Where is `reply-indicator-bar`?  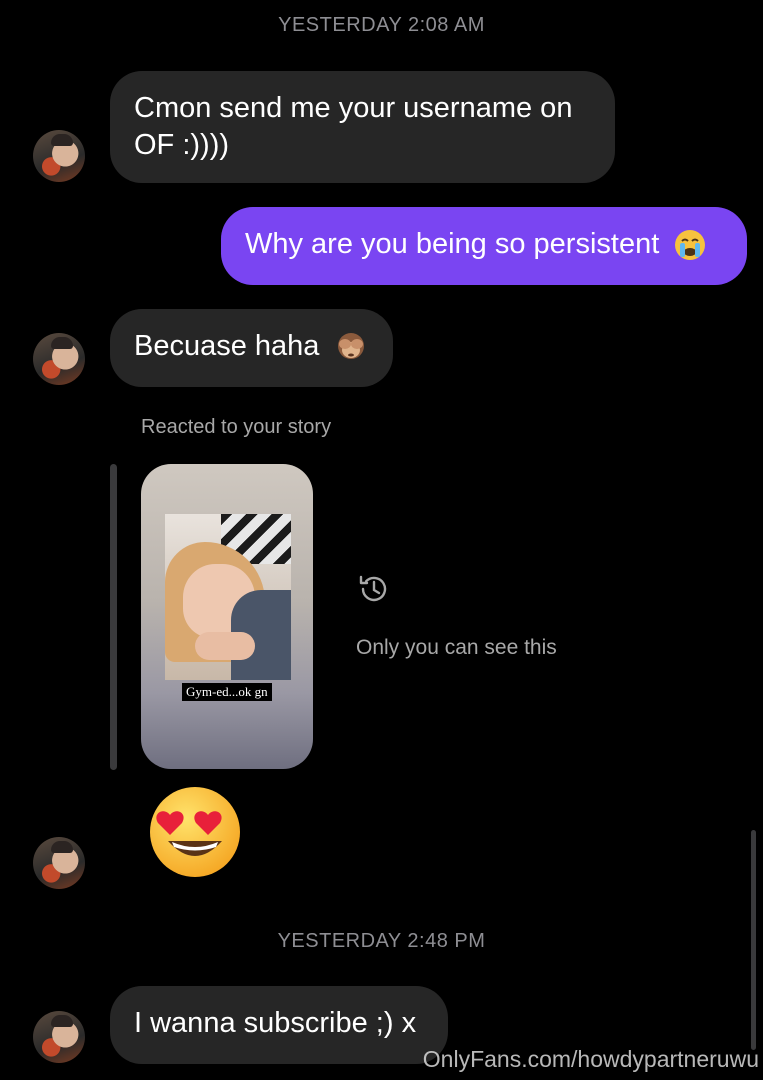
reply-indicator-bar is located at coordinates (113, 617).